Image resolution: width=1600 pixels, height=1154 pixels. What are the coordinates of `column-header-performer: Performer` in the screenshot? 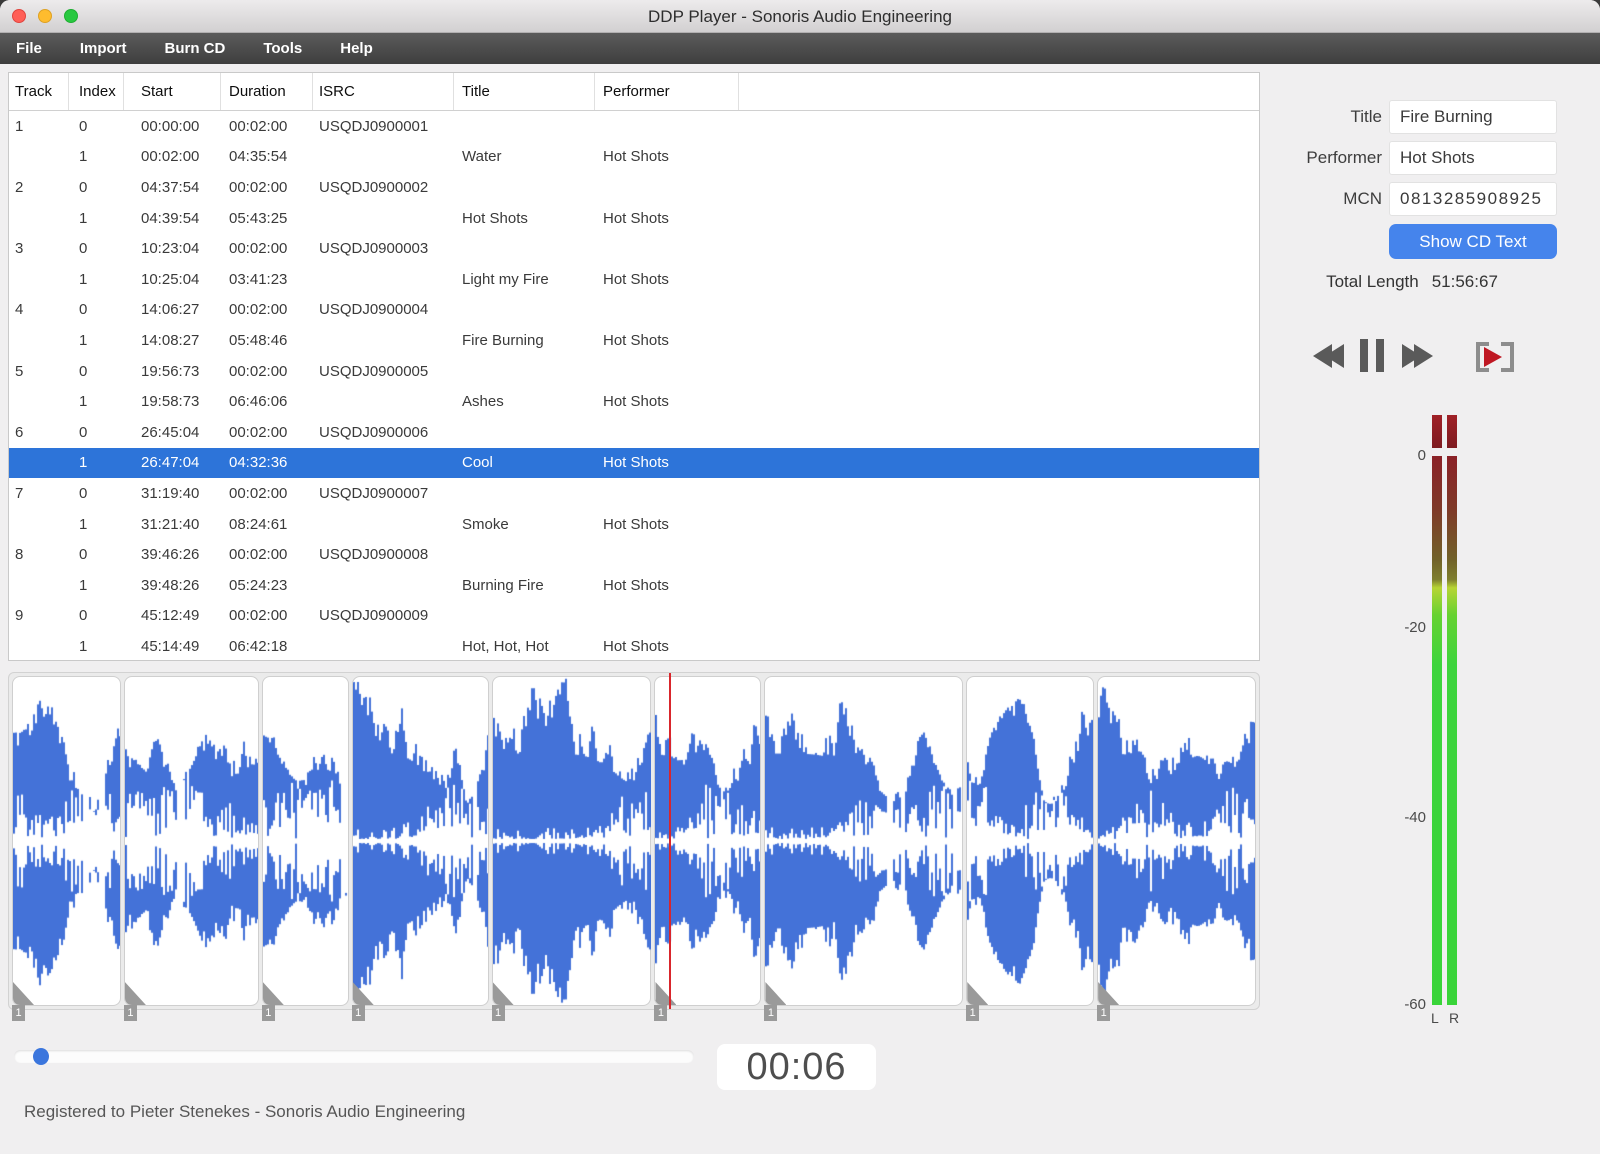 It's located at (667, 91).